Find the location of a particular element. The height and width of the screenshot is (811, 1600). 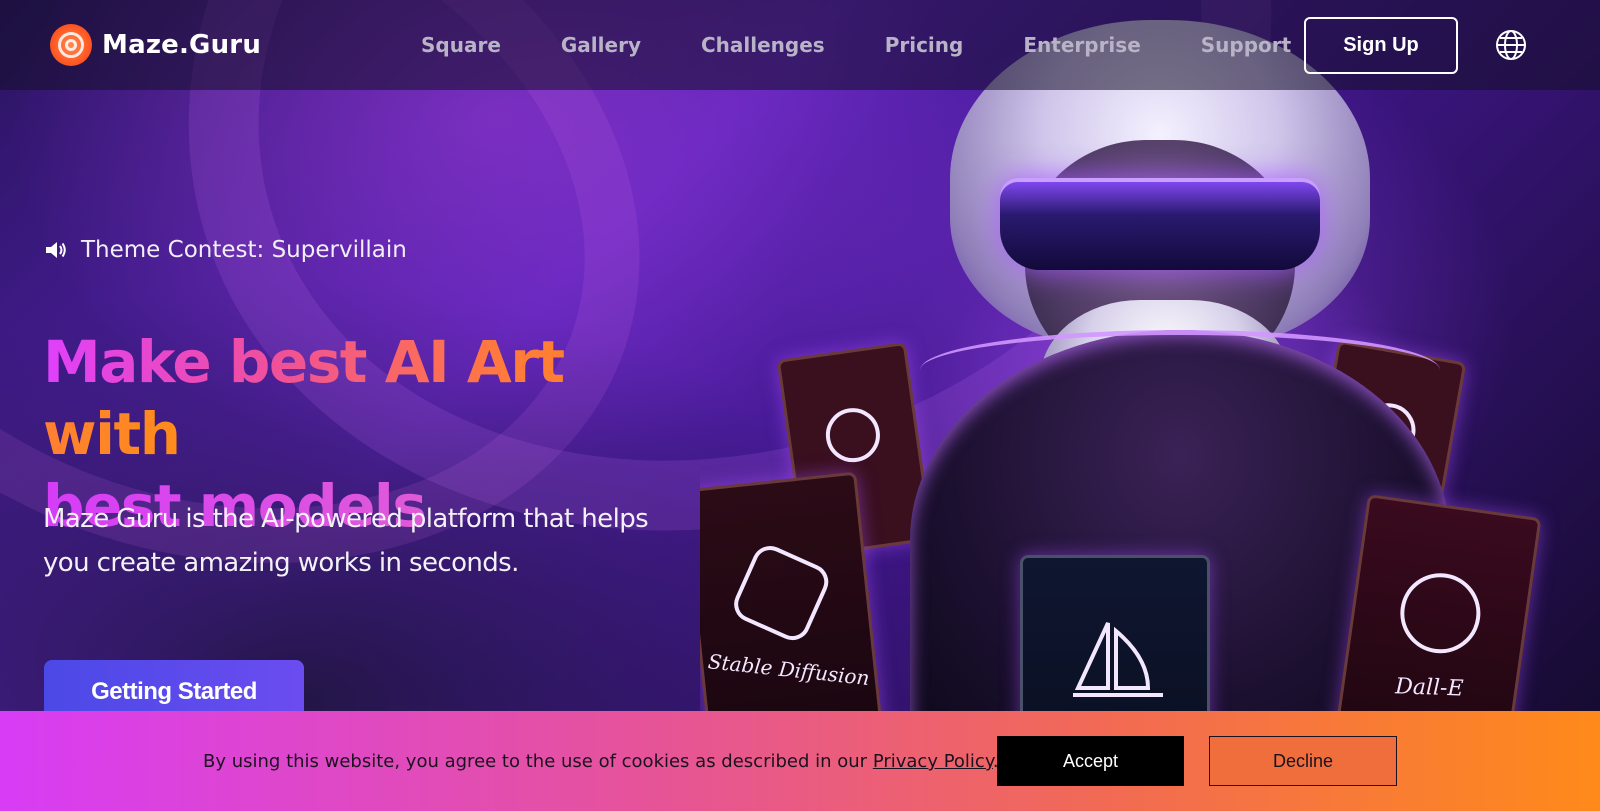

character-collar is located at coordinates (1180, 370).